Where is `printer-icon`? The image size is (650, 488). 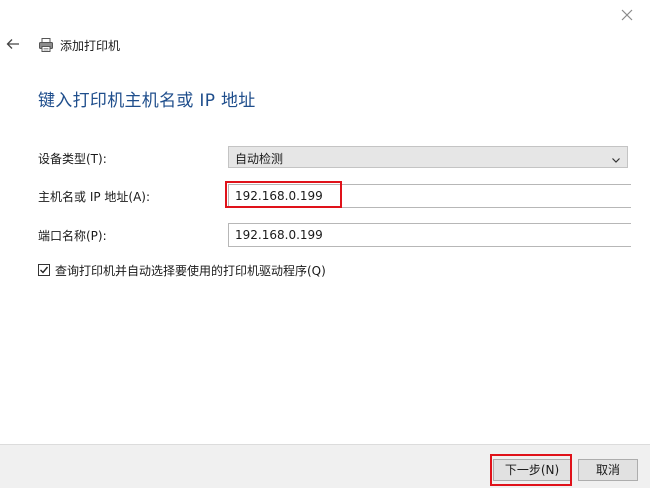 printer-icon is located at coordinates (46, 45).